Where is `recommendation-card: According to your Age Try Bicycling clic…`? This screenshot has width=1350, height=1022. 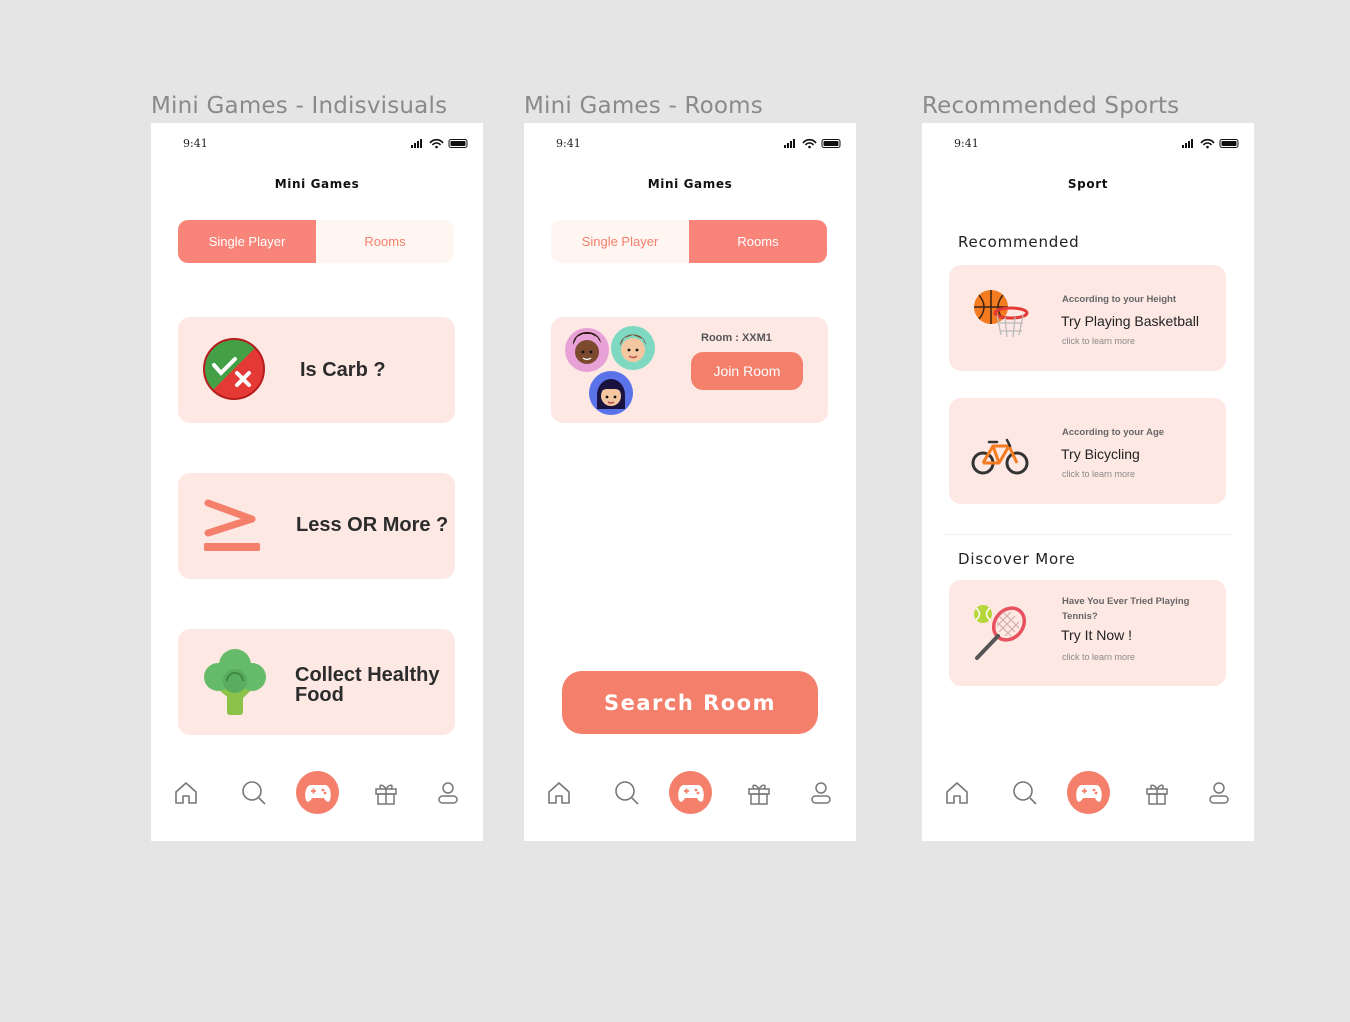
recommendation-card: According to your Age Try Bicycling clic… is located at coordinates (1087, 451).